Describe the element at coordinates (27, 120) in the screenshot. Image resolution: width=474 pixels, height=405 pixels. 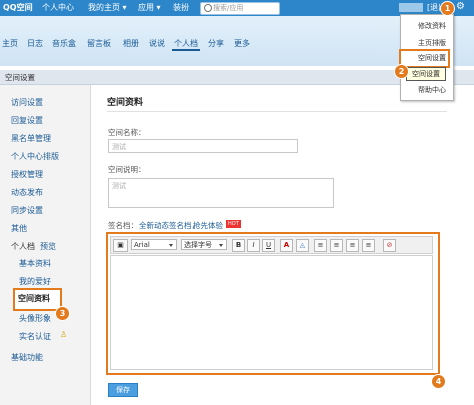
I see `sidebar-item-reply-settings: 回复设置` at that location.